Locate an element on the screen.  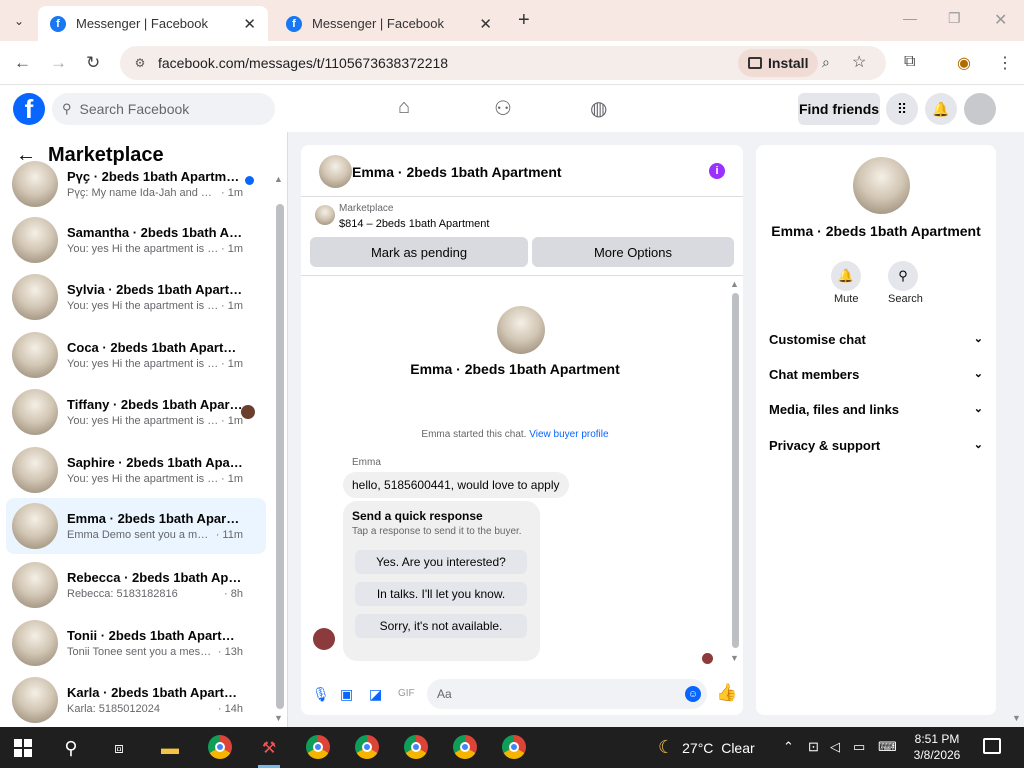
view-buyer-profile-link: View buyer profile is located at coordinates (568, 434).